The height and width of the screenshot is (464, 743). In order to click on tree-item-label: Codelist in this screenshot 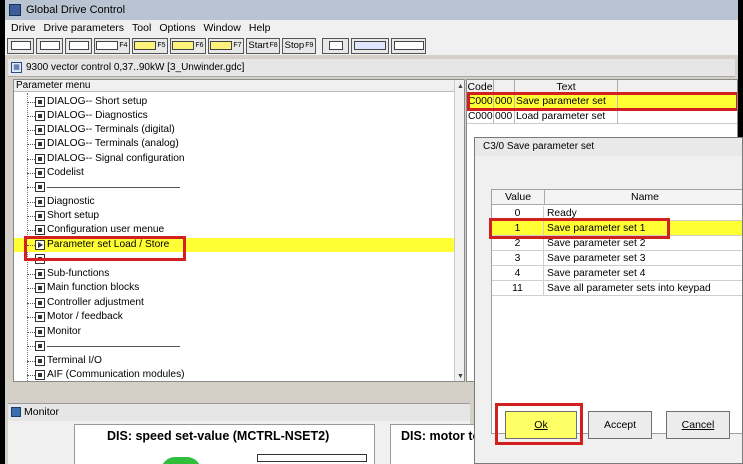, I will do `click(65, 172)`.